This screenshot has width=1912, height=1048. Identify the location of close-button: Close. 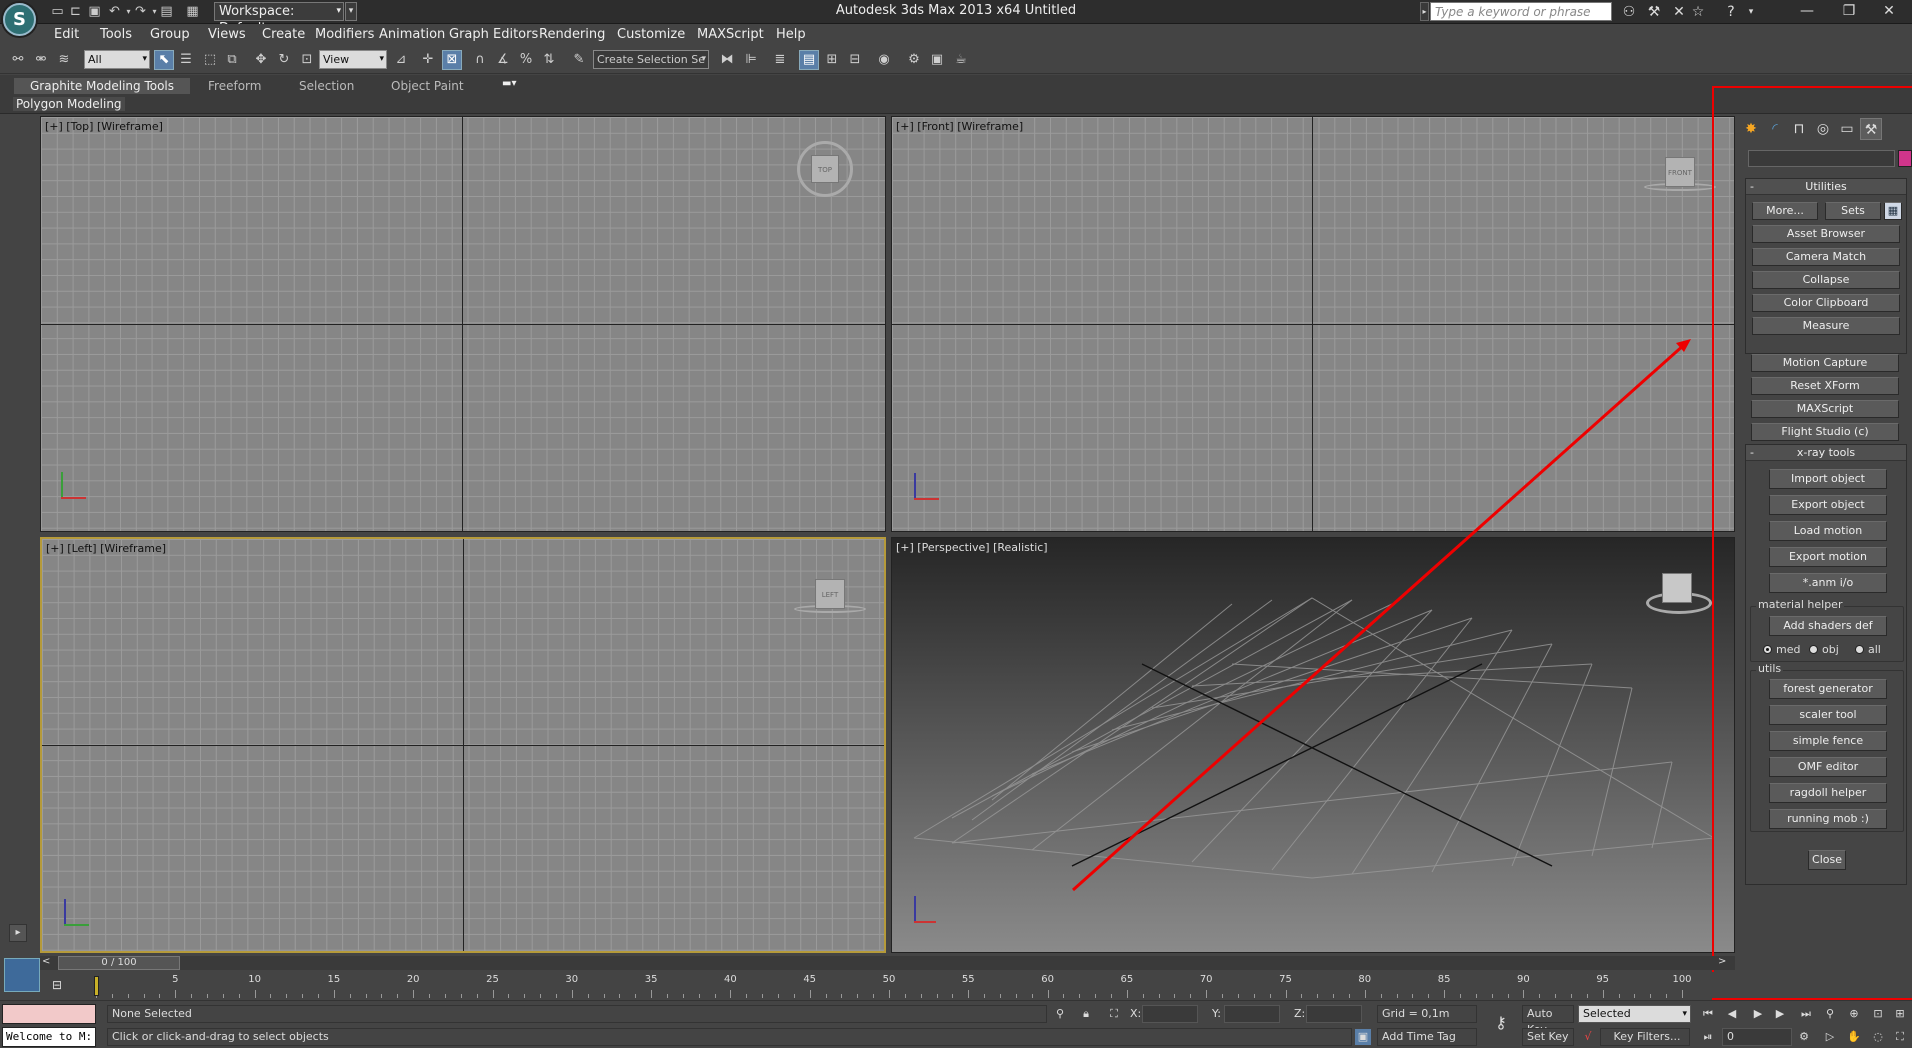
(1827, 860).